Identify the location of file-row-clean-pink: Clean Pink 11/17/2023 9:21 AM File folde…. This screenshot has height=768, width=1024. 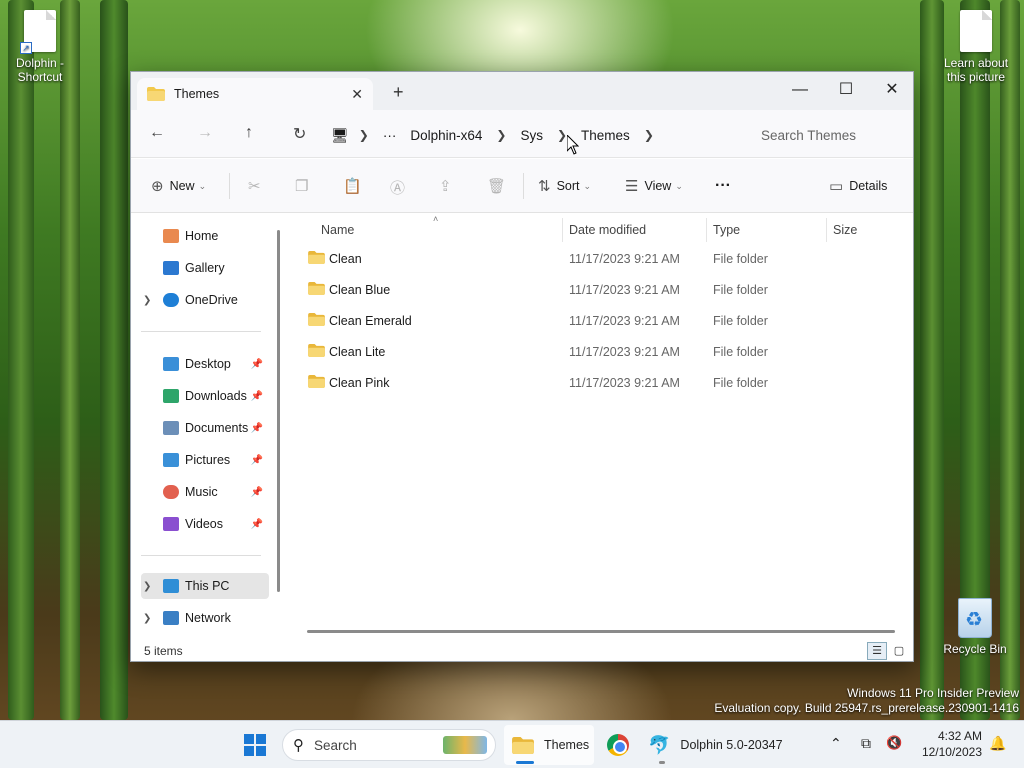
(596, 383).